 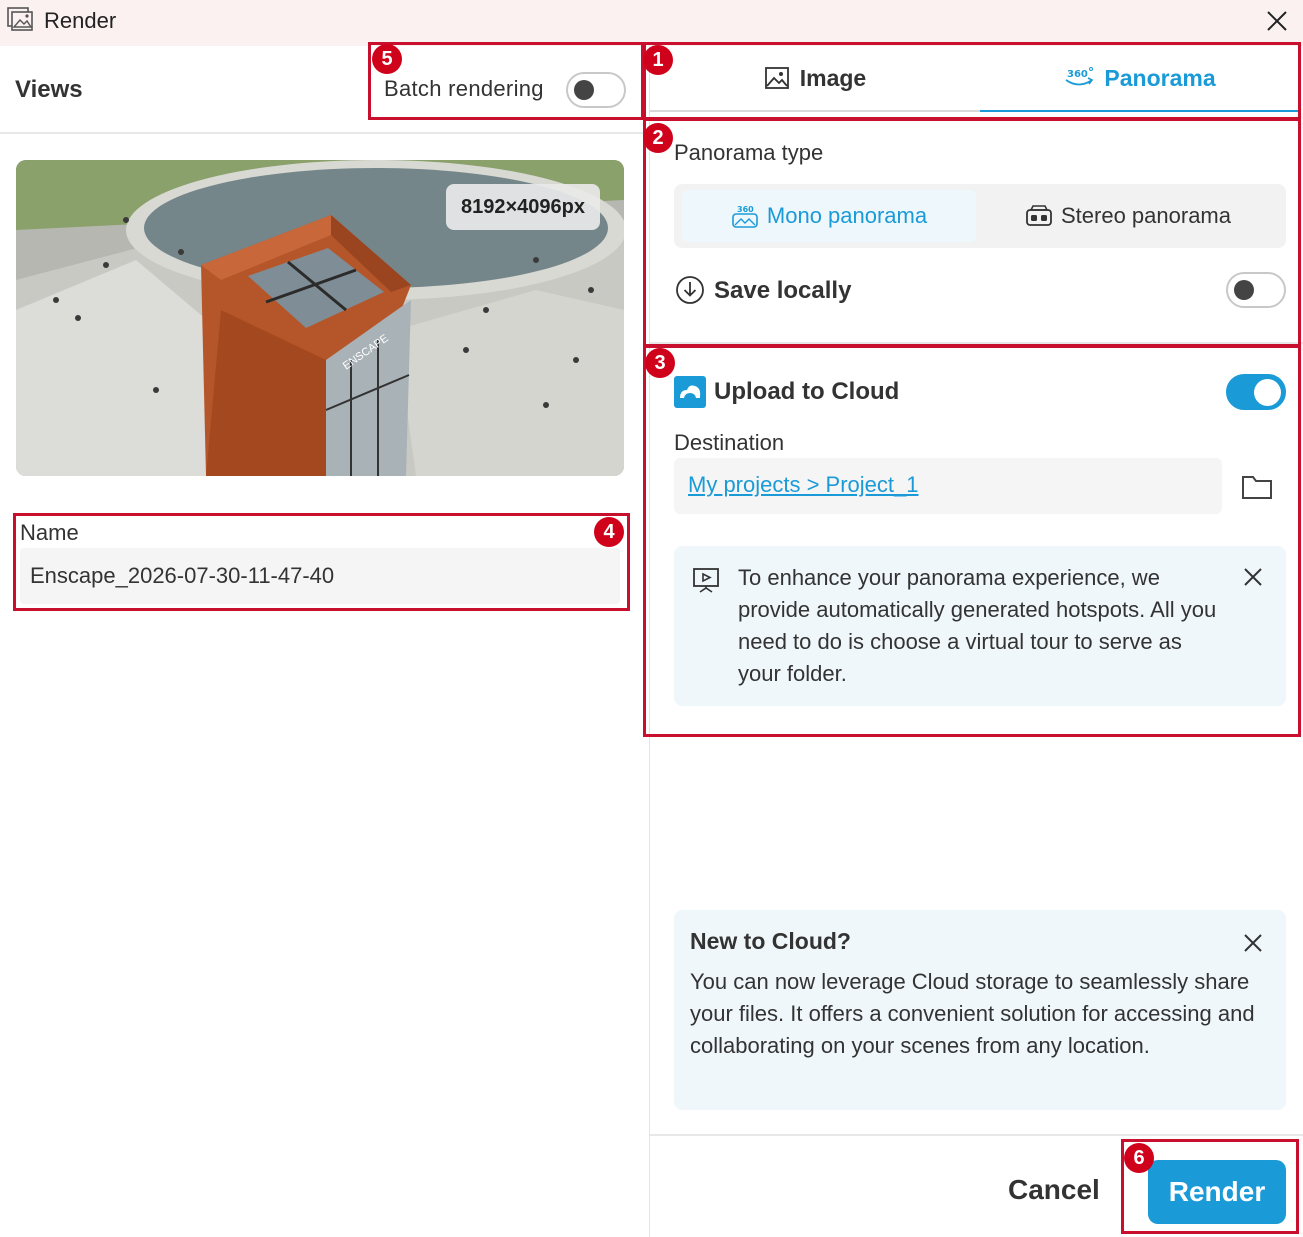 What do you see at coordinates (1256, 290) in the screenshot?
I see `save-locally-toggle` at bounding box center [1256, 290].